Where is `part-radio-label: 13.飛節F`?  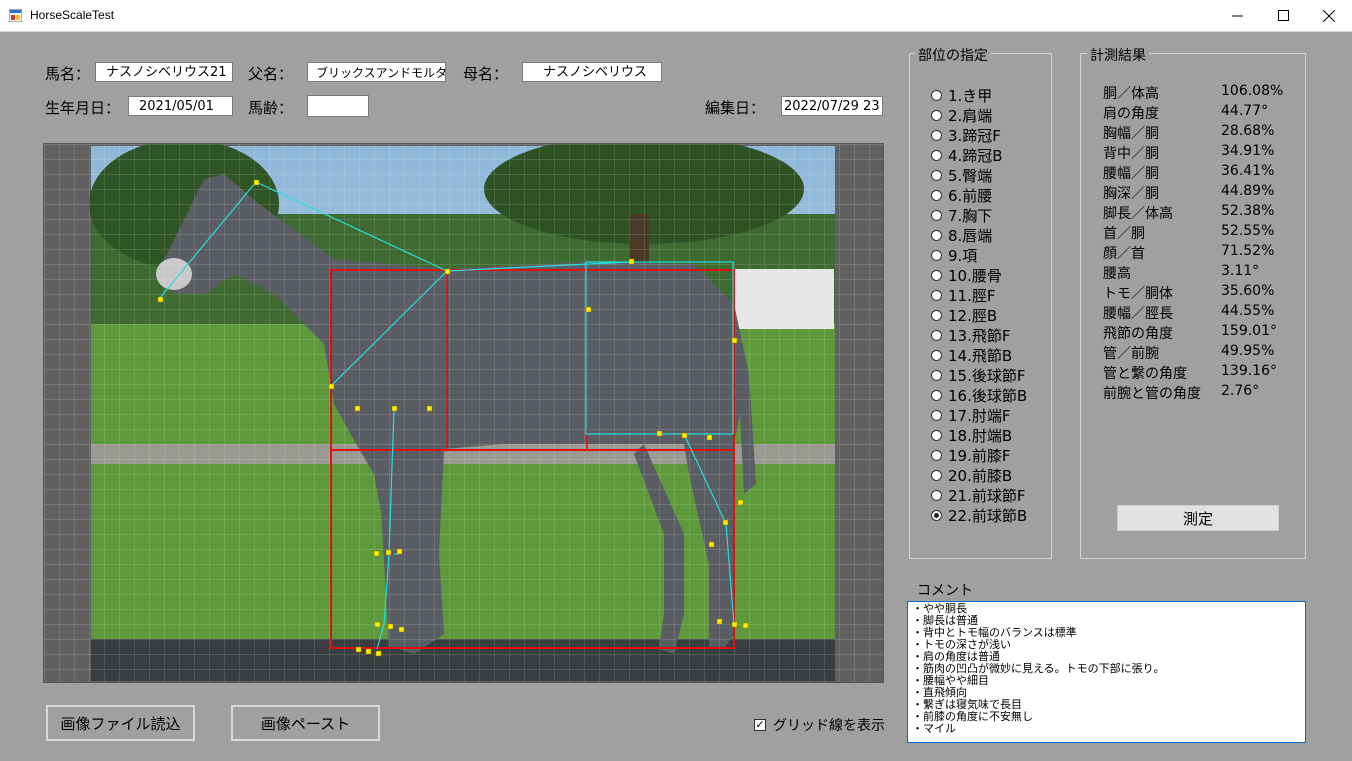 part-radio-label: 13.飛節F is located at coordinates (979, 335).